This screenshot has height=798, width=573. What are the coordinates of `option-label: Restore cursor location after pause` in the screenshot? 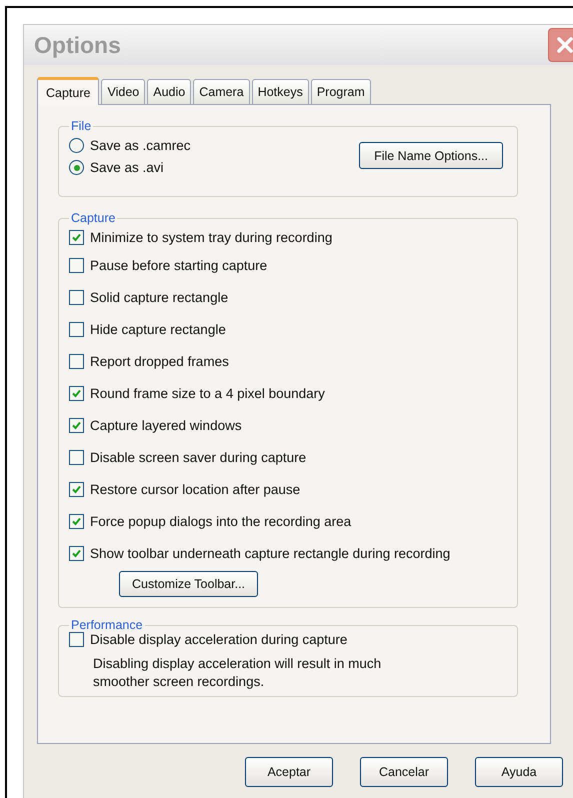 It's located at (195, 489).